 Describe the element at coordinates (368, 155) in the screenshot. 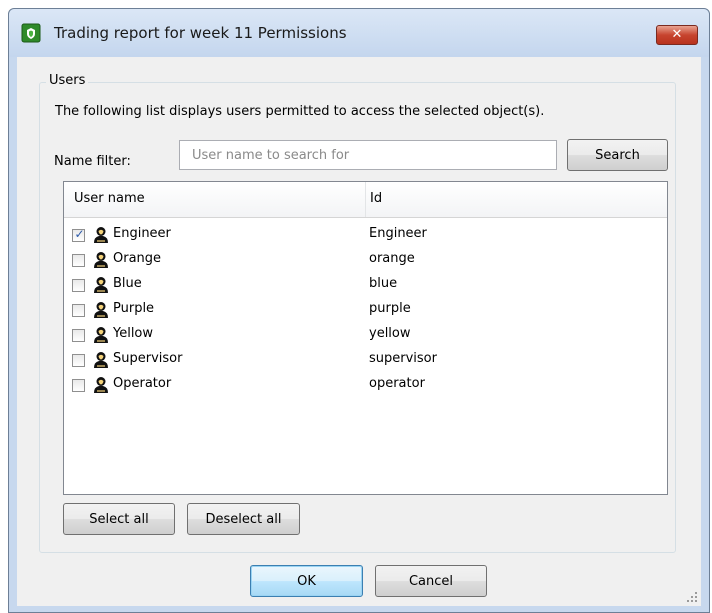

I see `name-filter-input` at that location.